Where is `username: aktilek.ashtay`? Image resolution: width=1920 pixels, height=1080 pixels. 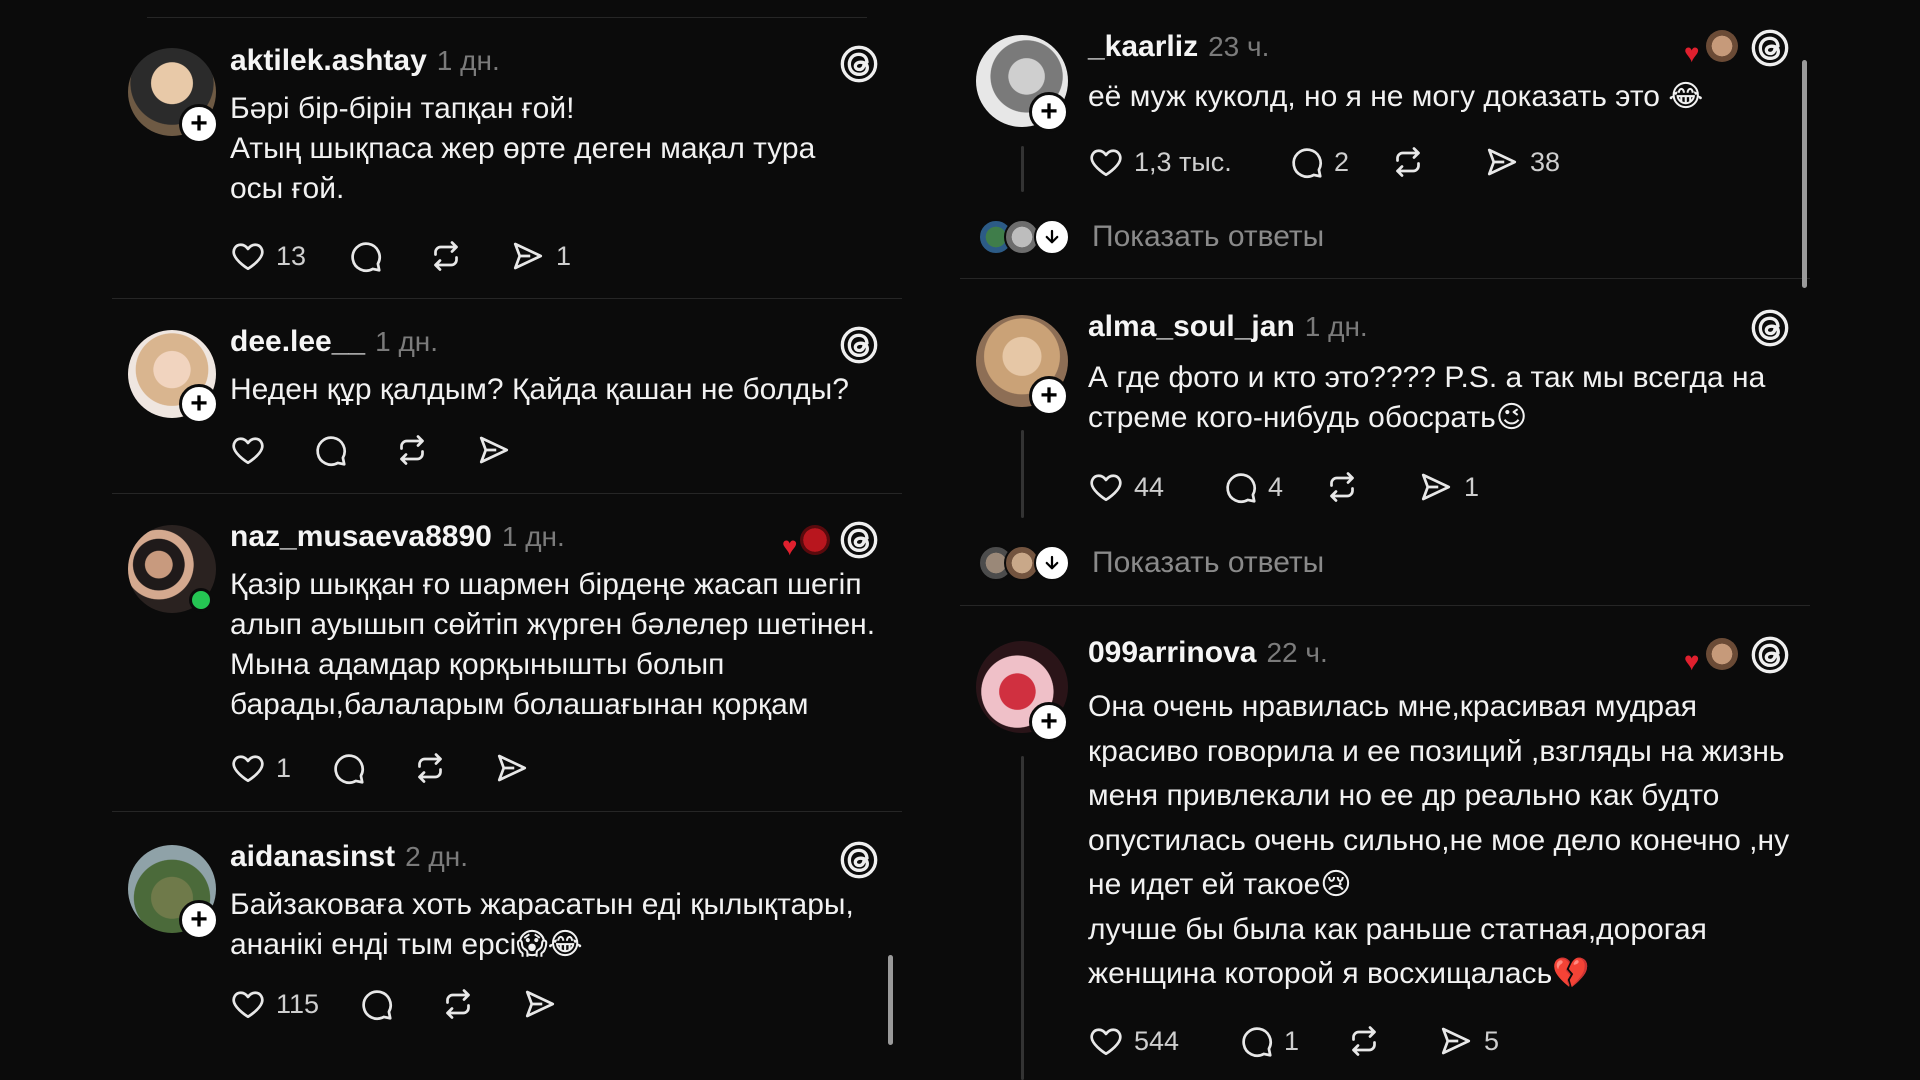 username: aktilek.ashtay is located at coordinates (328, 61).